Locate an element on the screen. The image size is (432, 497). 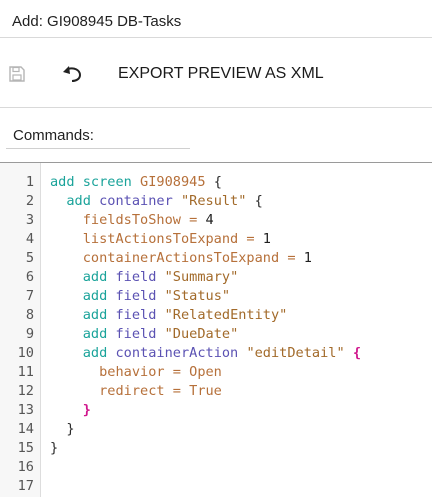
code-line: add field "RelatedEntity" is located at coordinates (205, 315).